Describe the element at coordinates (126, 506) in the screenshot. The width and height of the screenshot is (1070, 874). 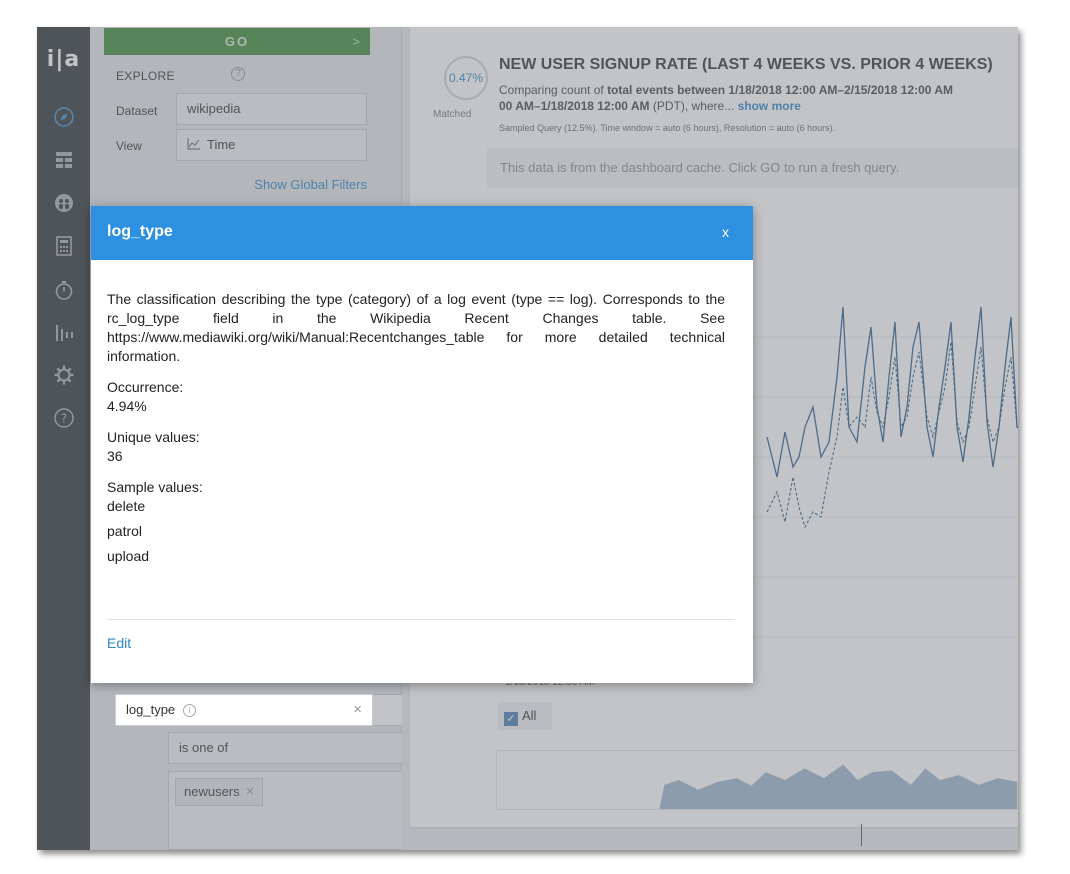
I see `sample-value: delete` at that location.